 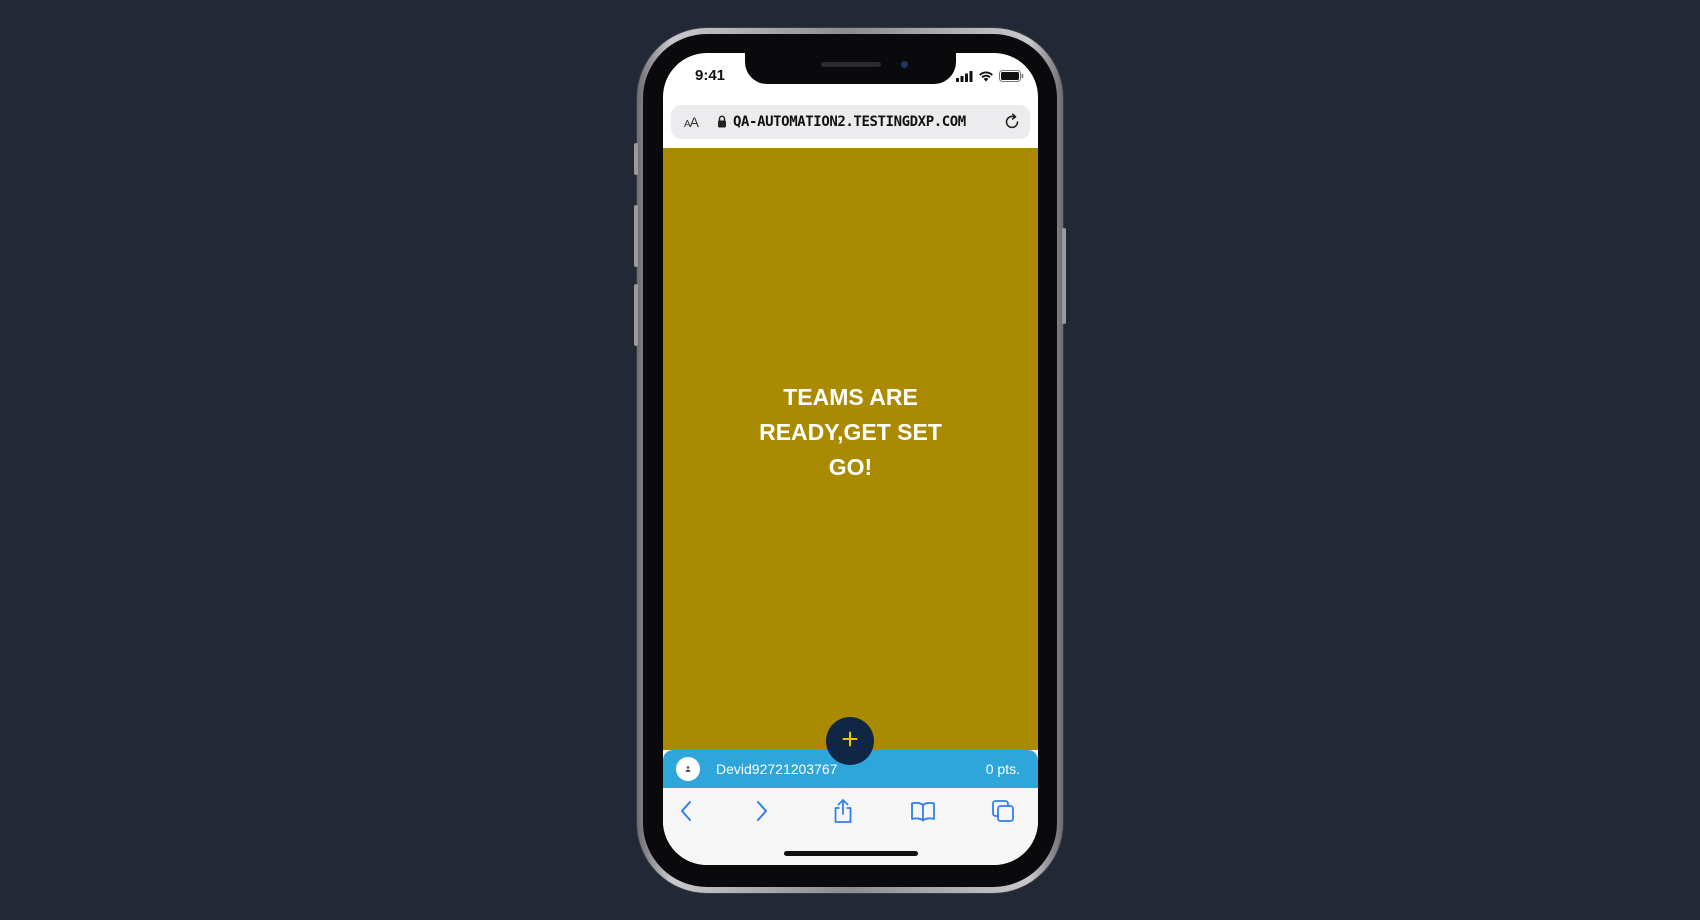 I want to click on player-points: 0 pts., so click(x=1002, y=769).